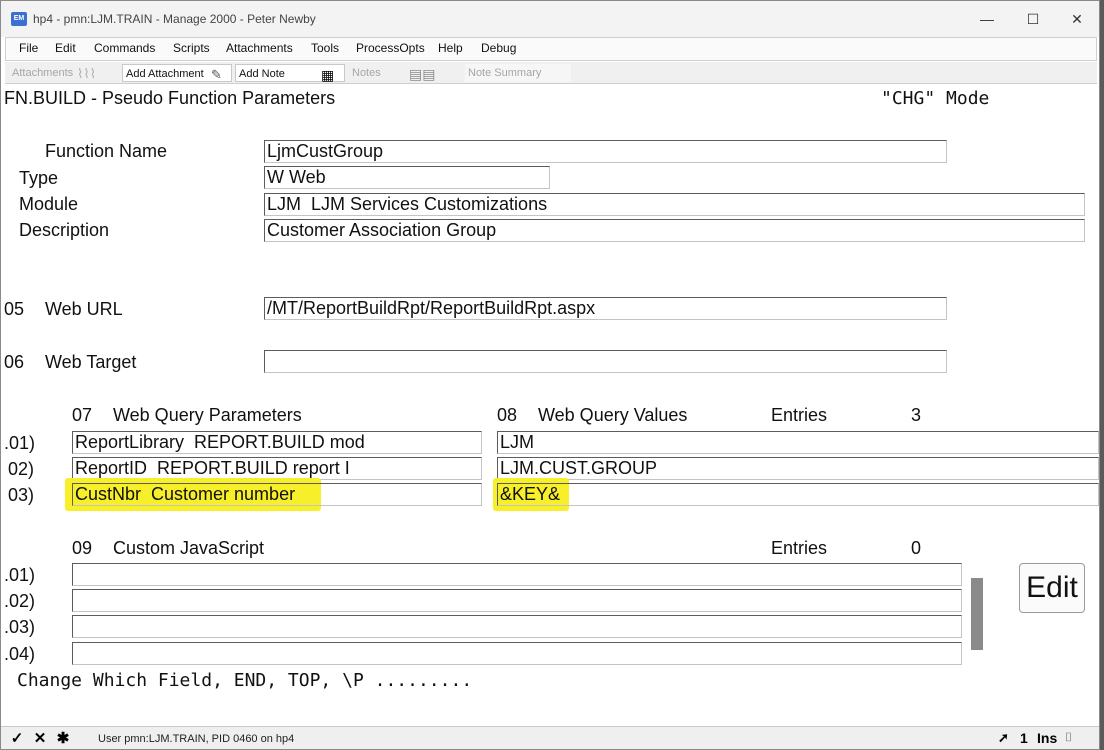 The image size is (1104, 750). I want to click on menu-tools: Tools, so click(325, 48).